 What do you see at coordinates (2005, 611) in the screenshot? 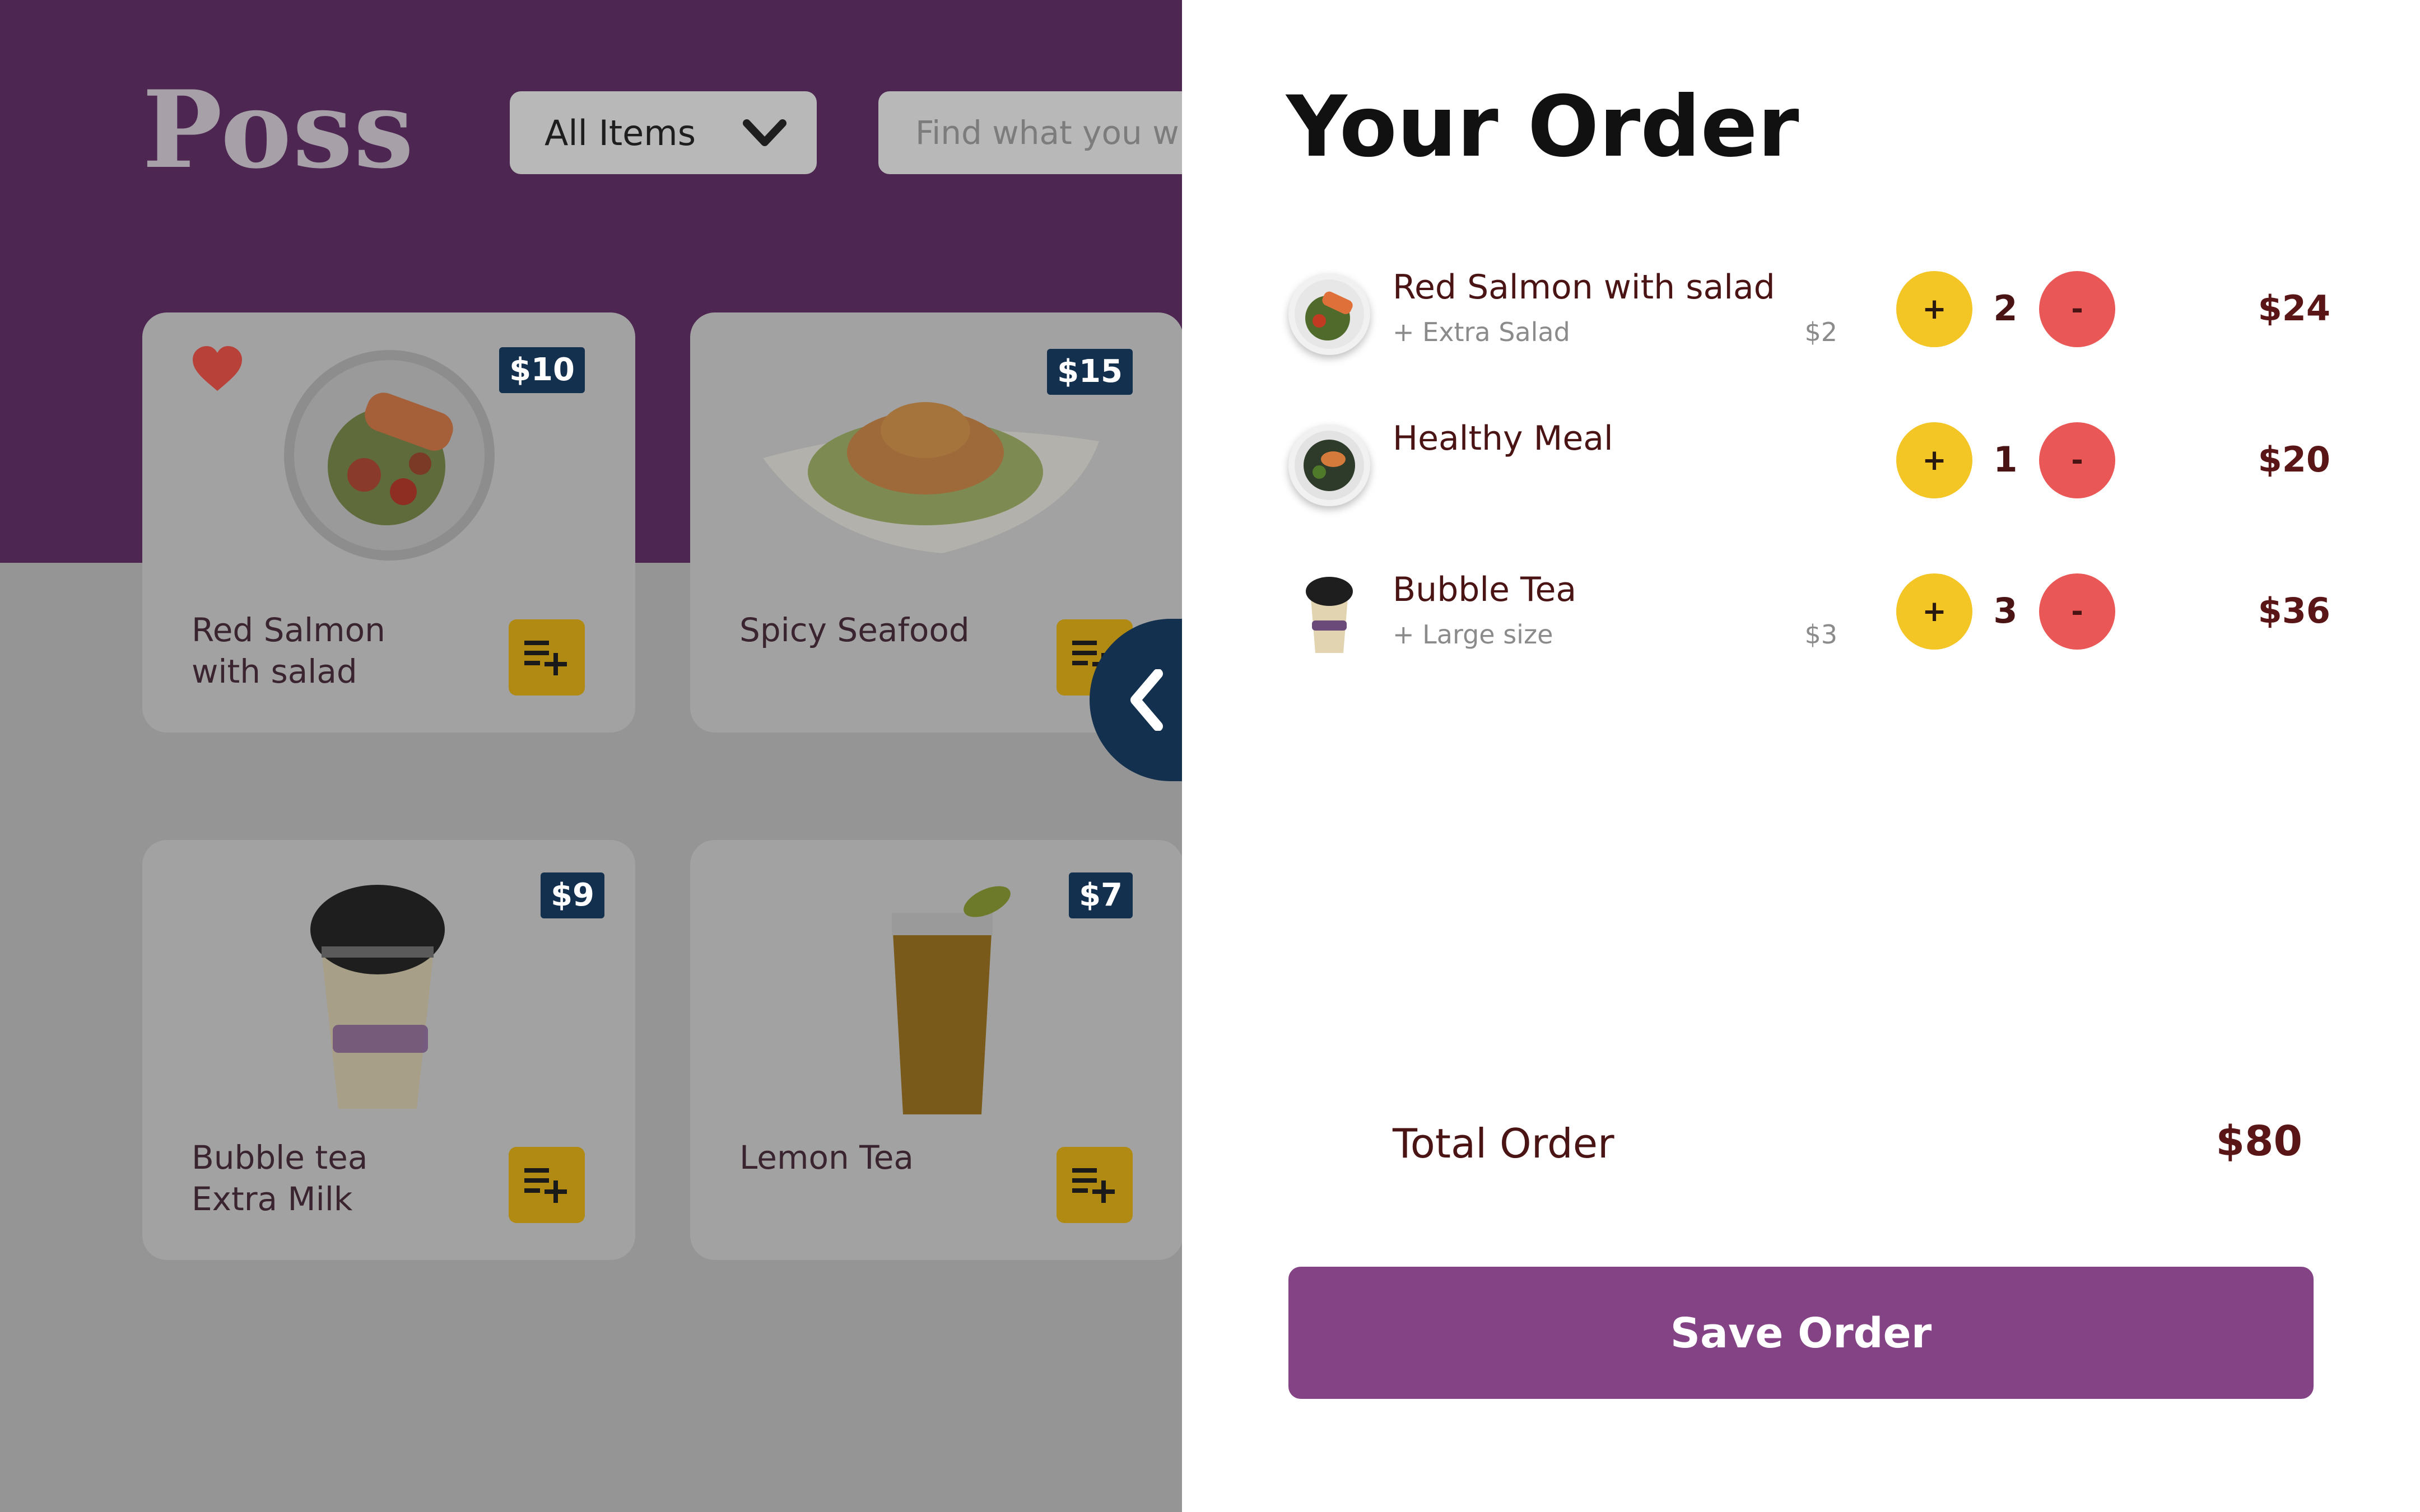
I see `order-item-qty: 3` at bounding box center [2005, 611].